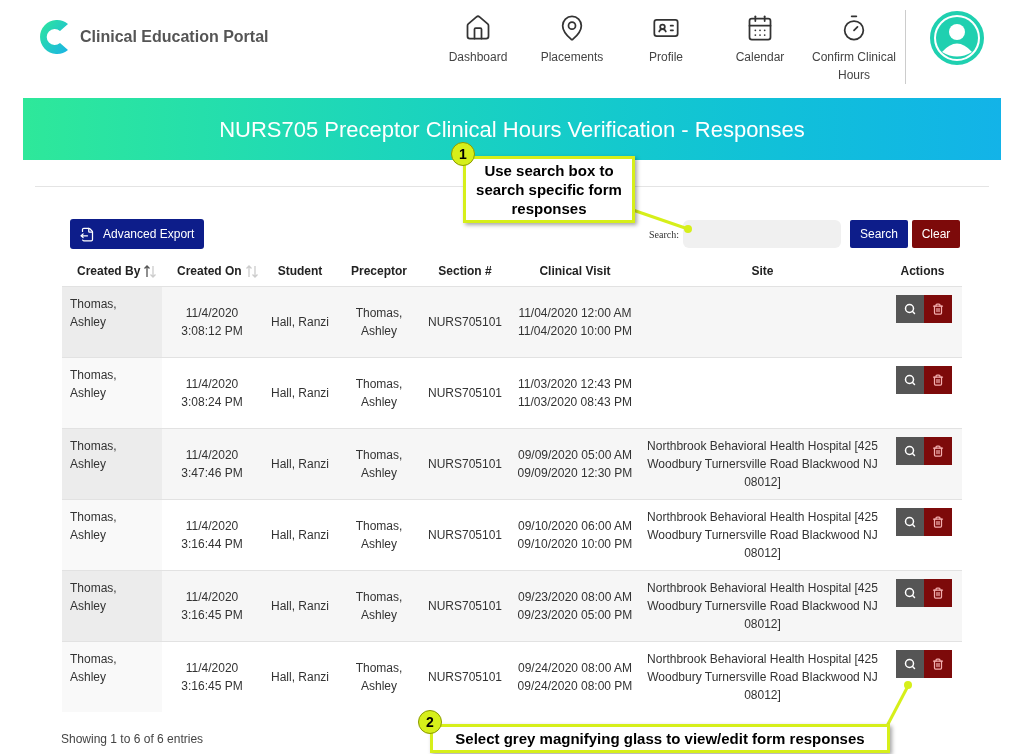 The height and width of the screenshot is (754, 1024). What do you see at coordinates (478, 57) in the screenshot?
I see `nav-label: Dashboard` at bounding box center [478, 57].